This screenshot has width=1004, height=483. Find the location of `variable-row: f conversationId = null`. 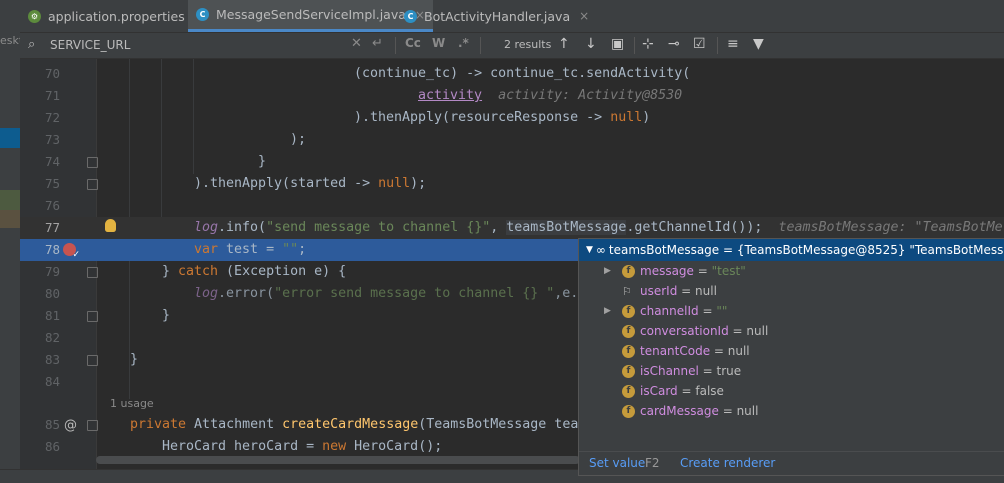

variable-row: f conversationId = null is located at coordinates (791, 331).